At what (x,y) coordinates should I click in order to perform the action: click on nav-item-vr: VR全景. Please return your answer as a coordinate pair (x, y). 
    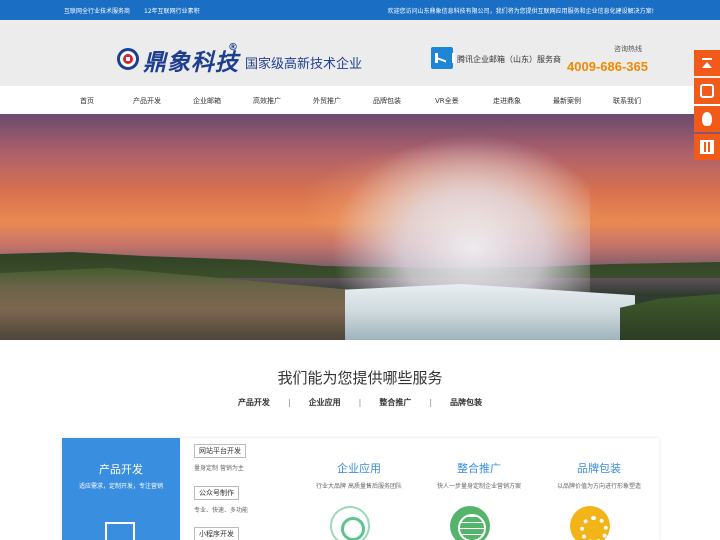
    Looking at the image, I should click on (447, 101).